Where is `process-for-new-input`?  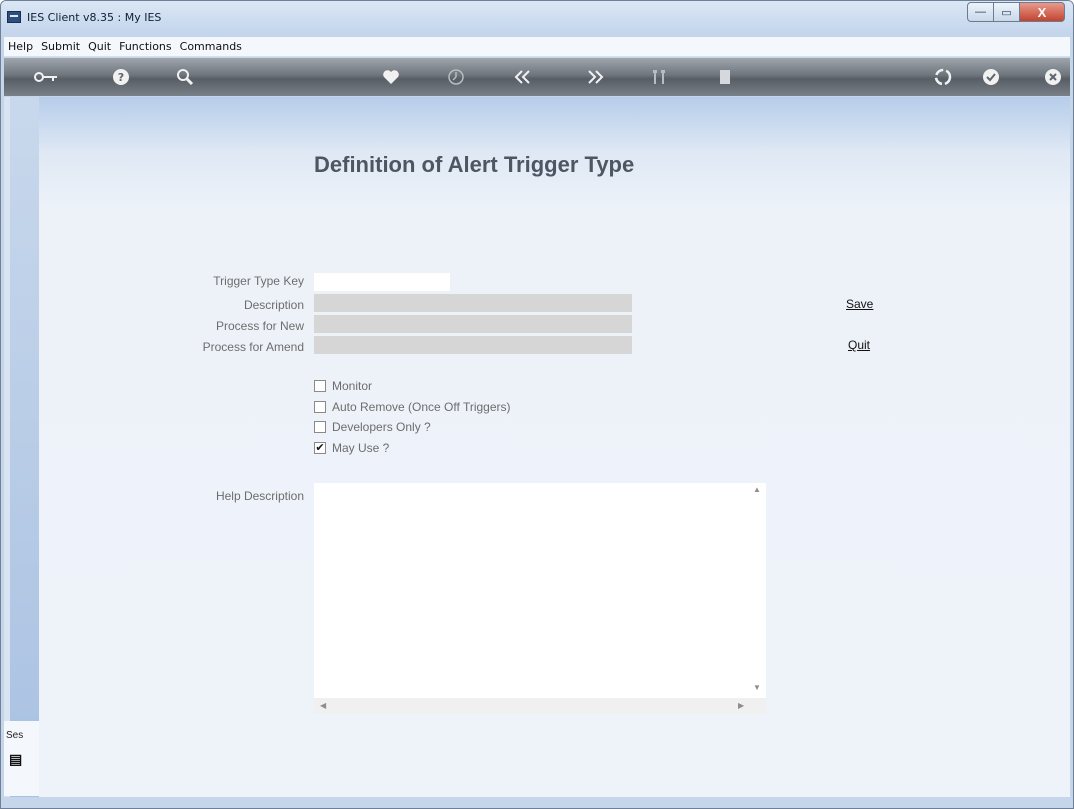
process-for-new-input is located at coordinates (473, 324).